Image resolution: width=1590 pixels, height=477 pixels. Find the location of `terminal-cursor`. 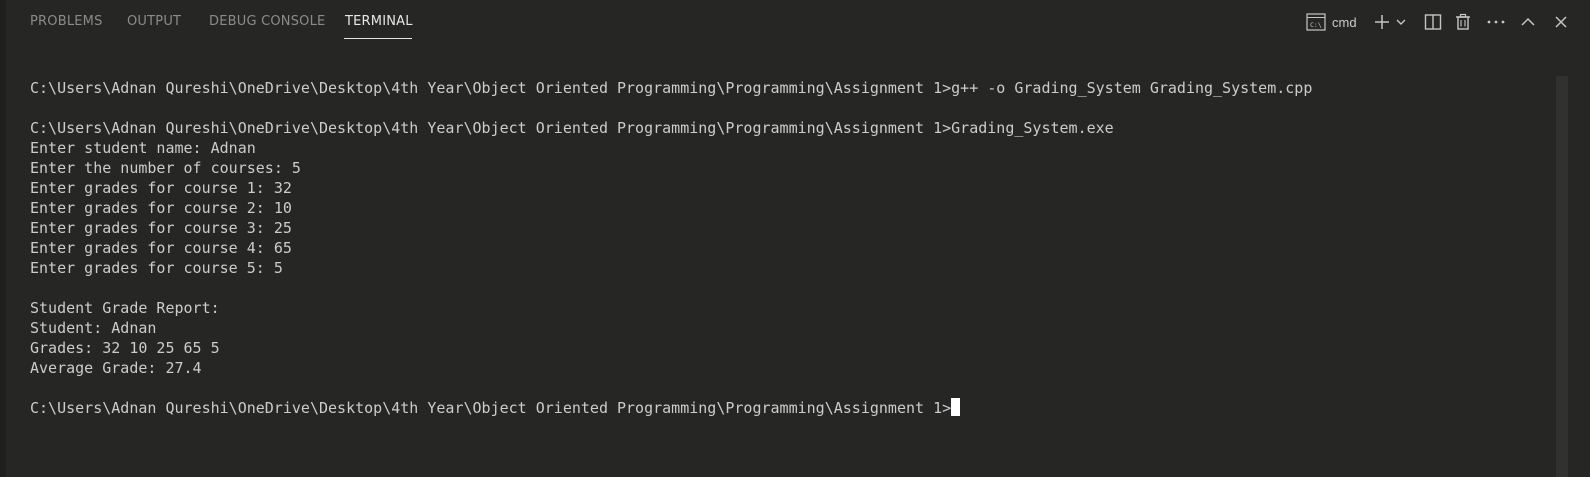

terminal-cursor is located at coordinates (956, 407).